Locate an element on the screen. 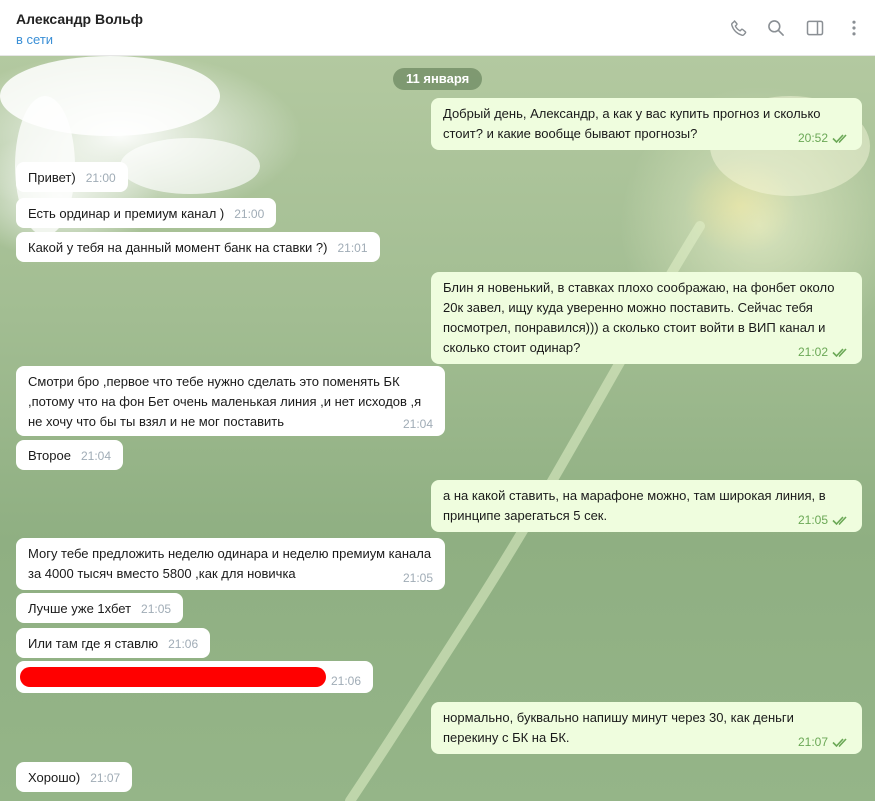 The width and height of the screenshot is (875, 801). message-incoming: Второе 21:04 is located at coordinates (69, 455).